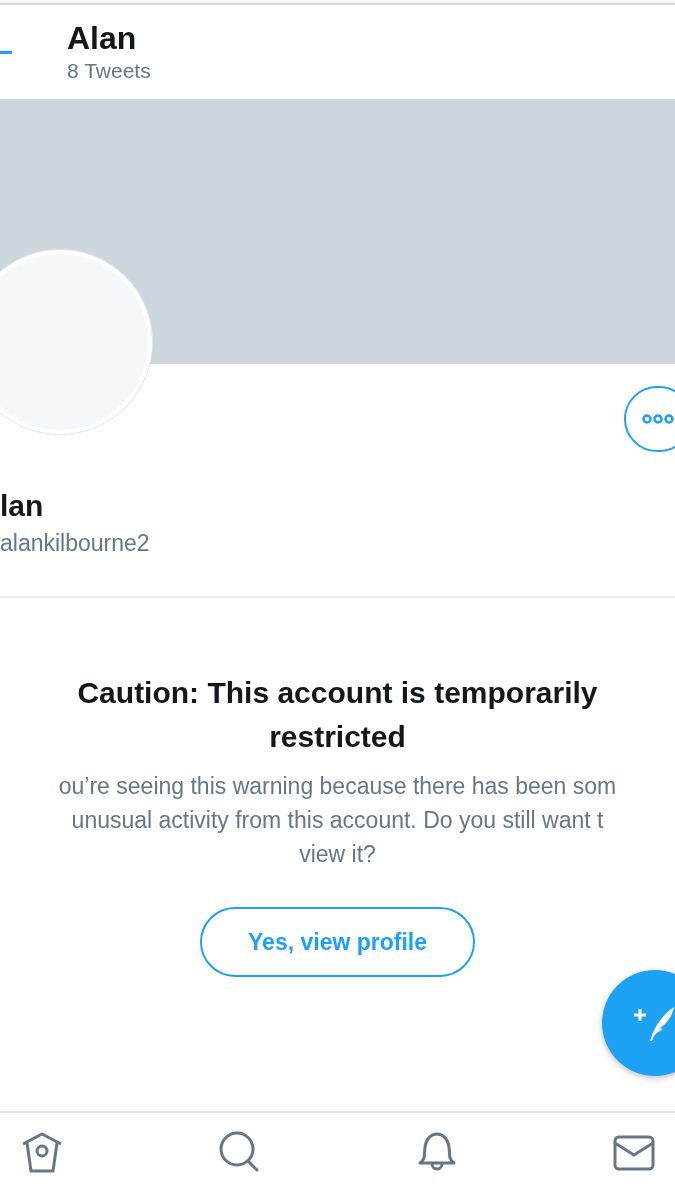 This screenshot has width=675, height=1200. What do you see at coordinates (102, 38) in the screenshot?
I see `profile-title: Alan` at bounding box center [102, 38].